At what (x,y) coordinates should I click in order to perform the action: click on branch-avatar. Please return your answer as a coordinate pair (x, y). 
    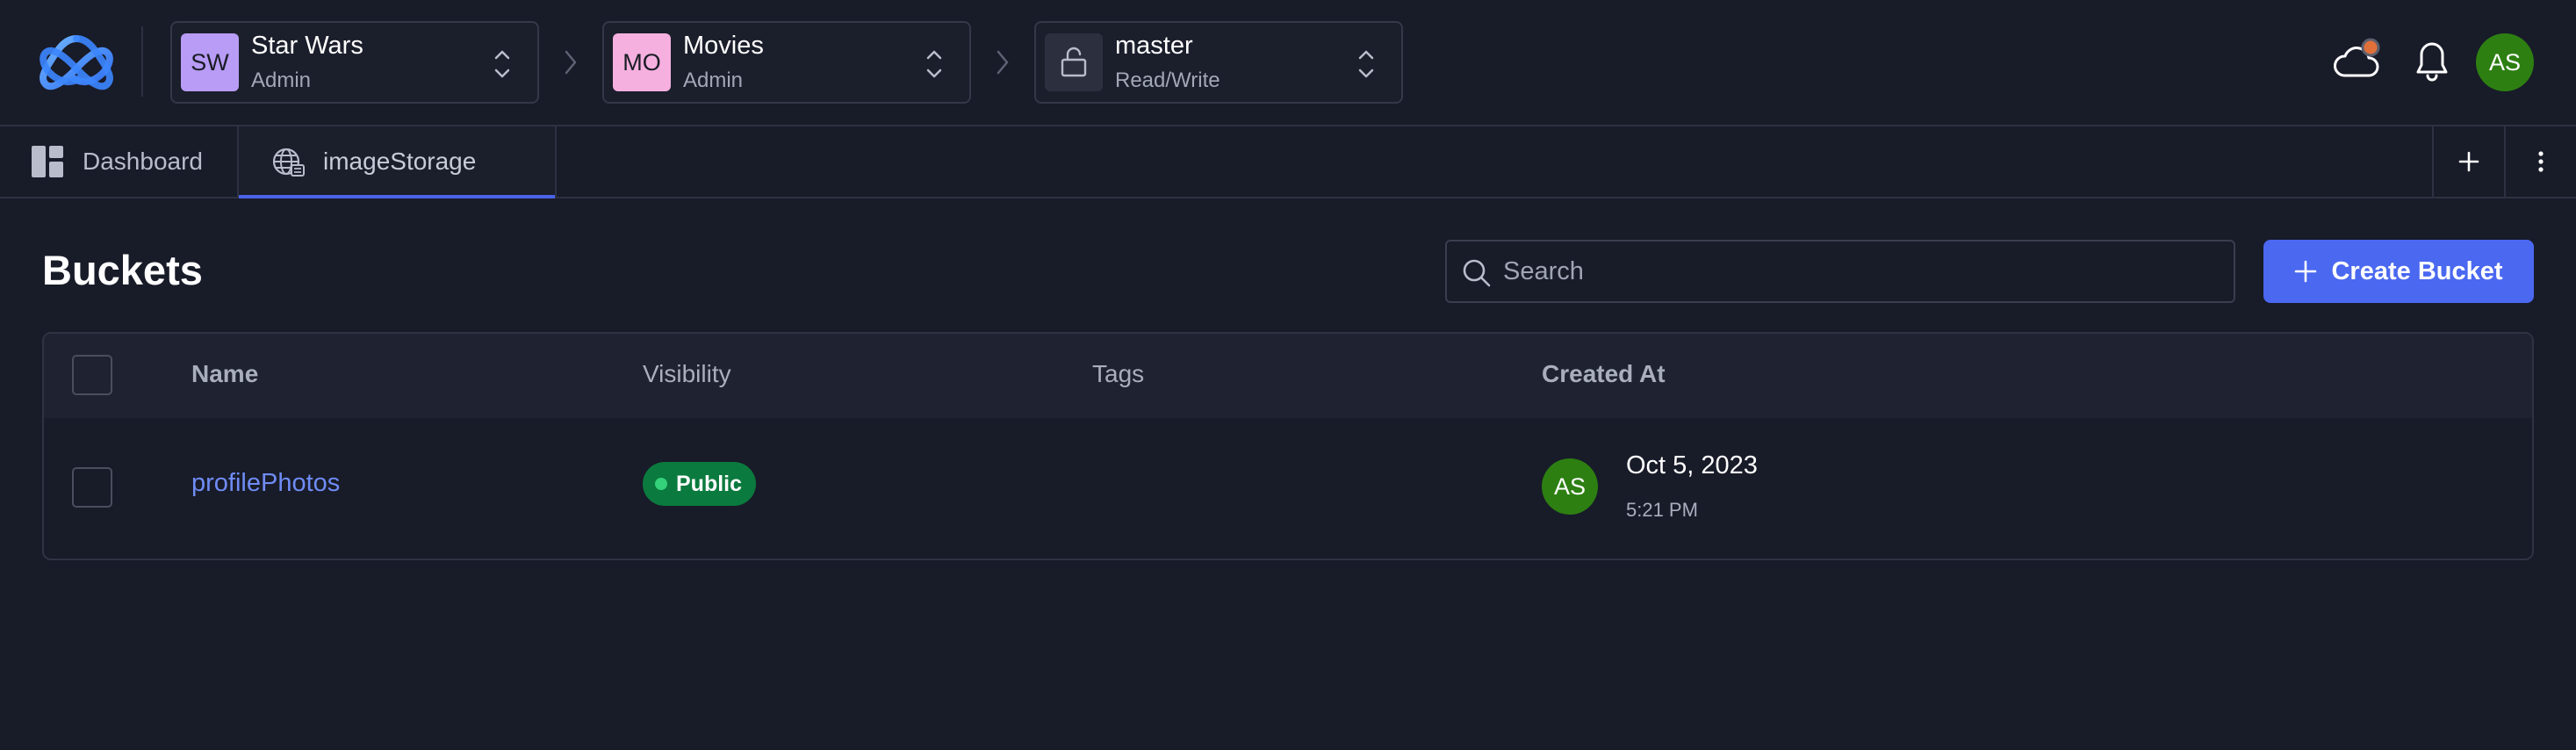
    Looking at the image, I should click on (1074, 62).